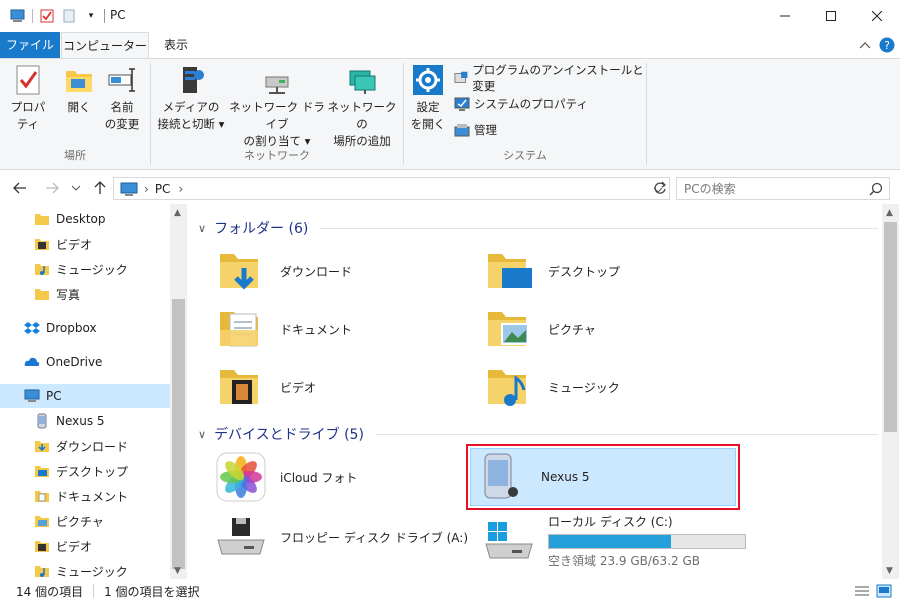 This screenshot has height=603, width=900. I want to click on nav-item-label: ピクチャ, so click(80, 521).